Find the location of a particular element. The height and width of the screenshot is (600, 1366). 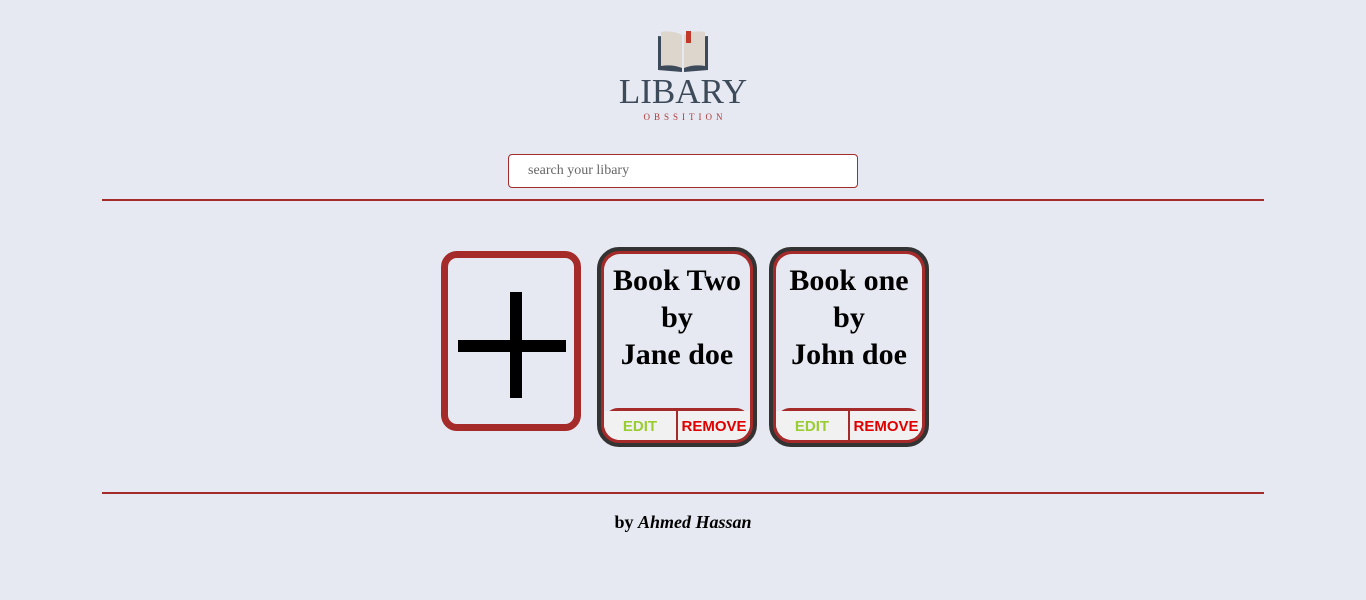

book-card-body: Book one by John doe EDIT REMOVE is located at coordinates (849, 347).